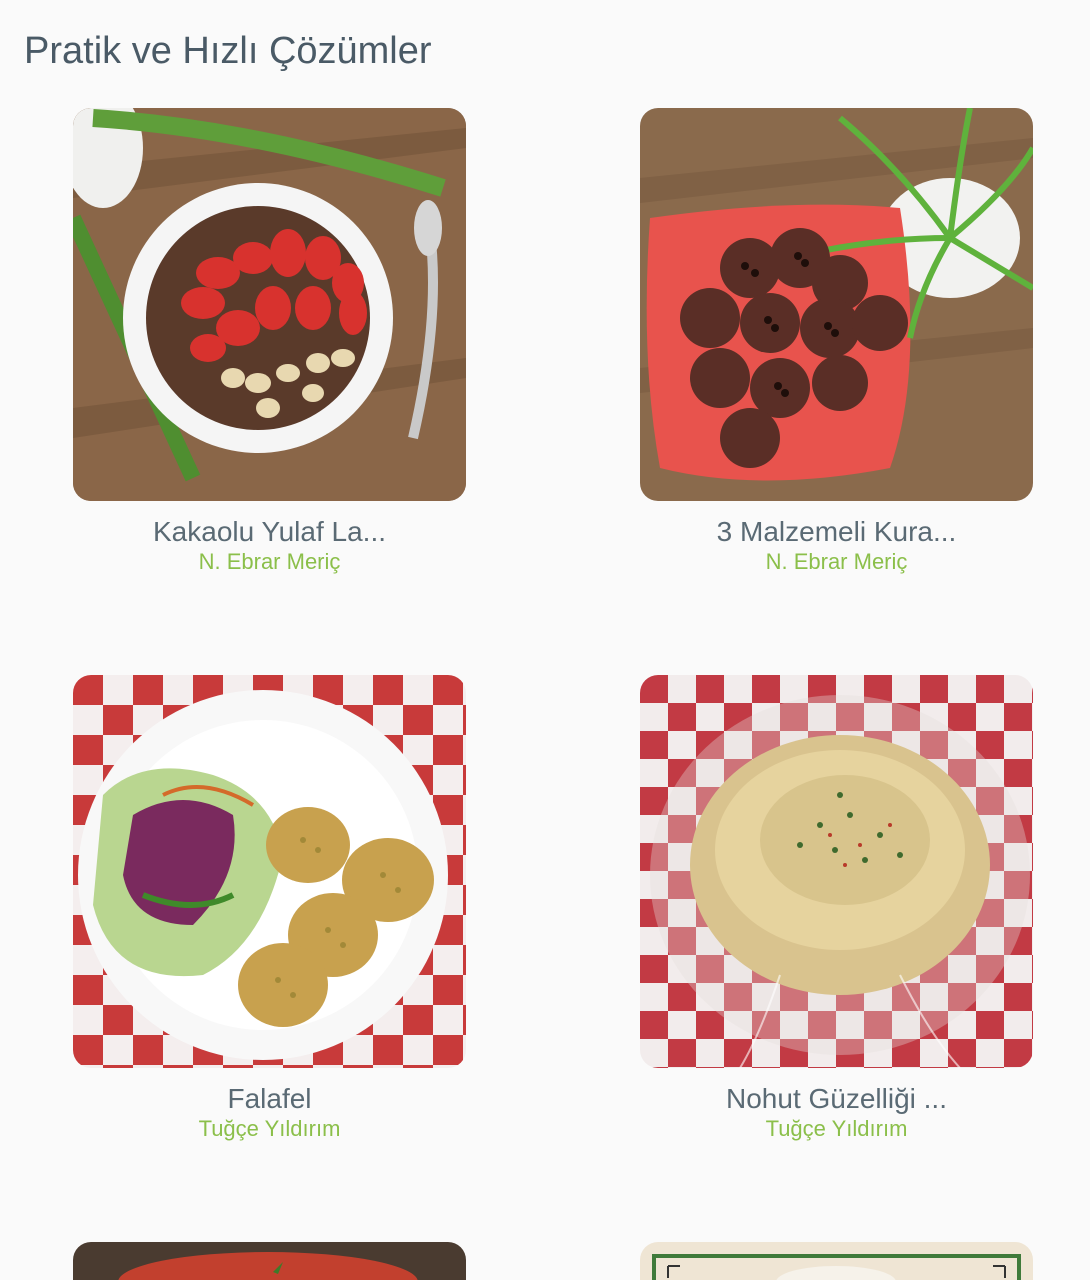  What do you see at coordinates (269, 1099) in the screenshot?
I see `recipe-title: Falafel` at bounding box center [269, 1099].